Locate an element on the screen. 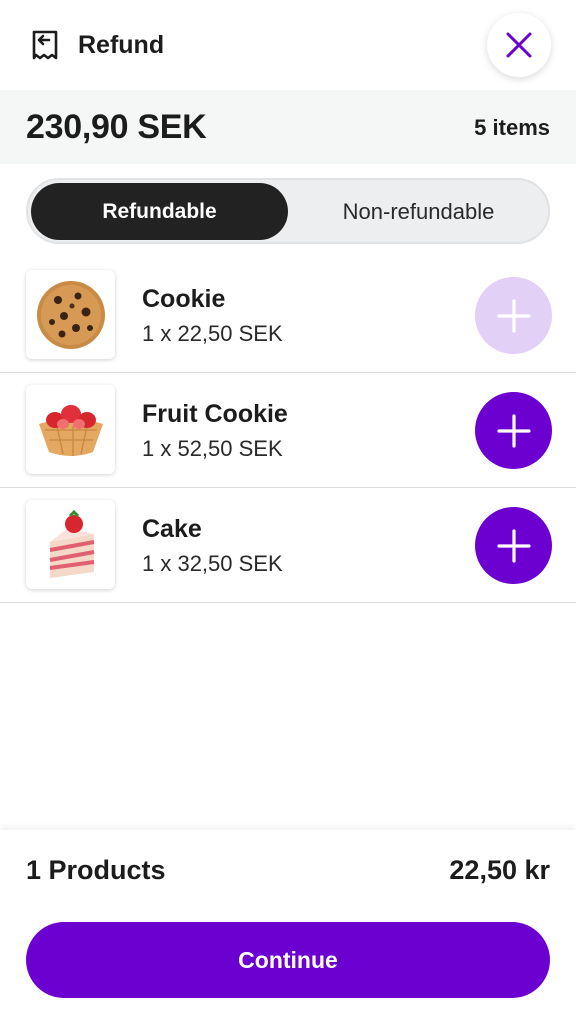  selected-sum: 22,50 kr is located at coordinates (499, 870).